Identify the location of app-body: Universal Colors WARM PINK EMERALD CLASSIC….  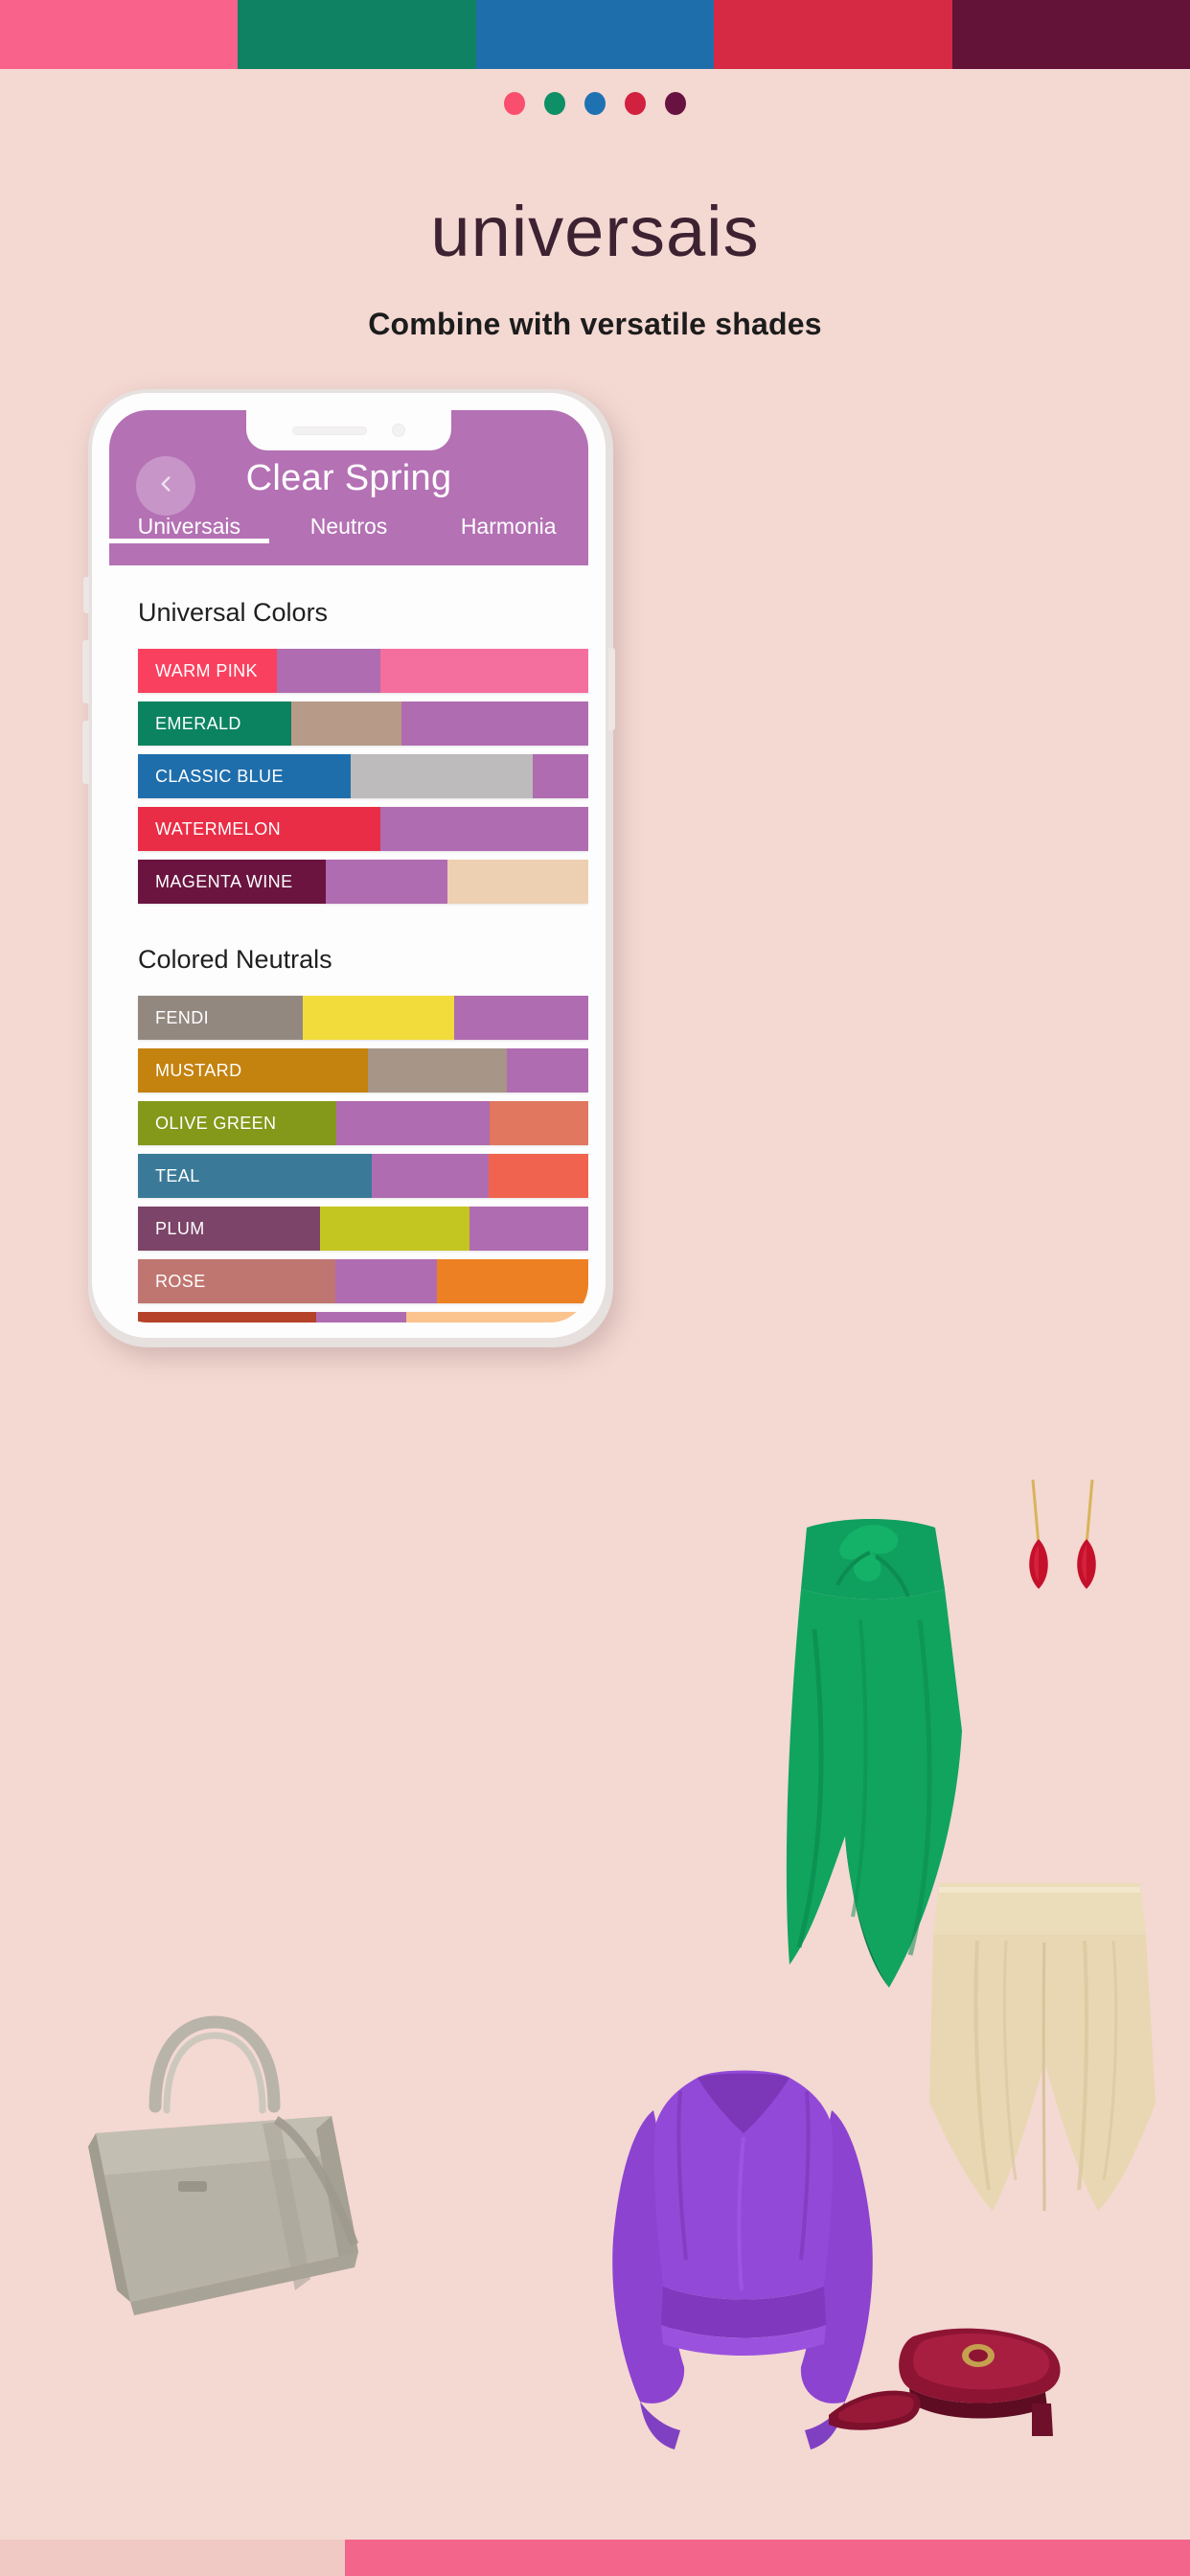
(349, 943).